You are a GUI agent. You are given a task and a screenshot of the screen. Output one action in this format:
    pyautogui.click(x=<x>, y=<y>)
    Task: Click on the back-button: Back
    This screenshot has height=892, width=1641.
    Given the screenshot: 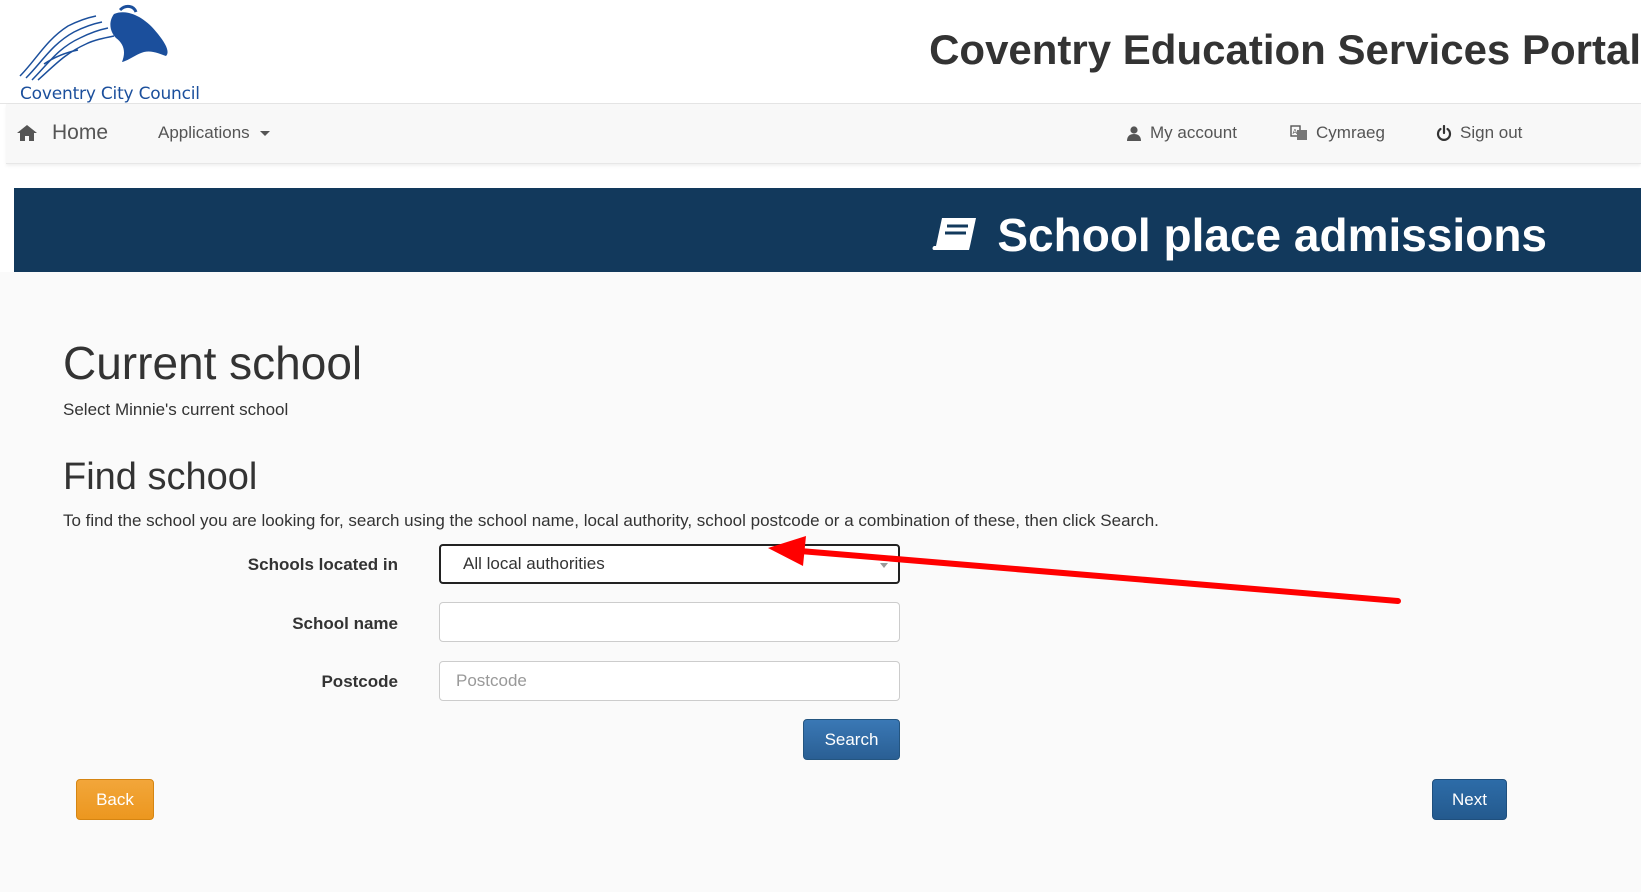 What is the action you would take?
    pyautogui.click(x=115, y=799)
    